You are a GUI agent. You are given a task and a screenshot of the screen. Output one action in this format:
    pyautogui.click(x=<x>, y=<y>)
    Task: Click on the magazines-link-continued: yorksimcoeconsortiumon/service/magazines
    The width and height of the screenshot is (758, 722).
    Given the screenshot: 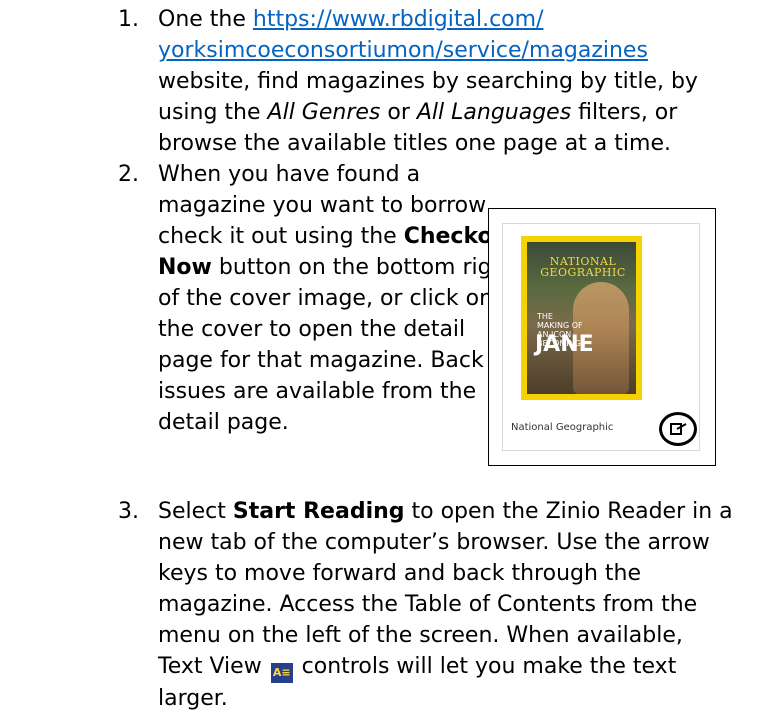 What is the action you would take?
    pyautogui.click(x=403, y=50)
    